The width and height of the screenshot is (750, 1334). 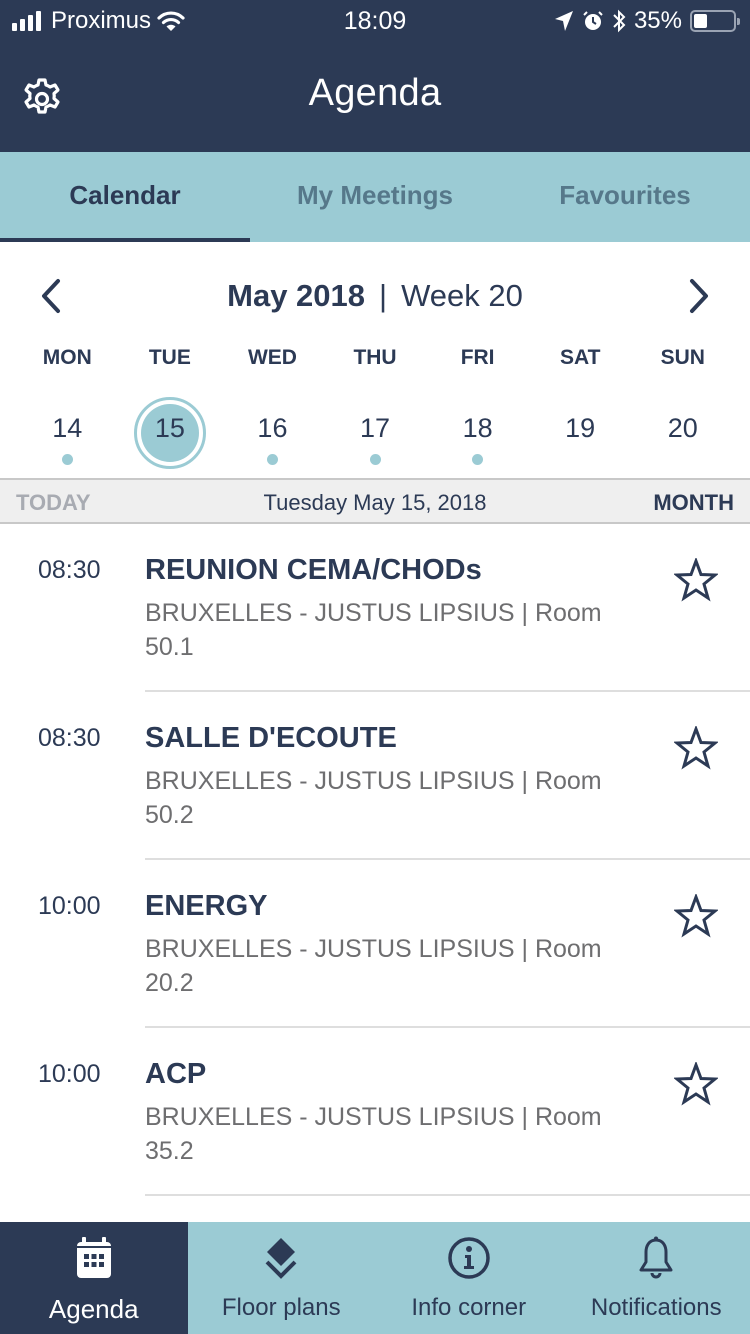 What do you see at coordinates (462, 295) in the screenshot?
I see `week-label: Week 20` at bounding box center [462, 295].